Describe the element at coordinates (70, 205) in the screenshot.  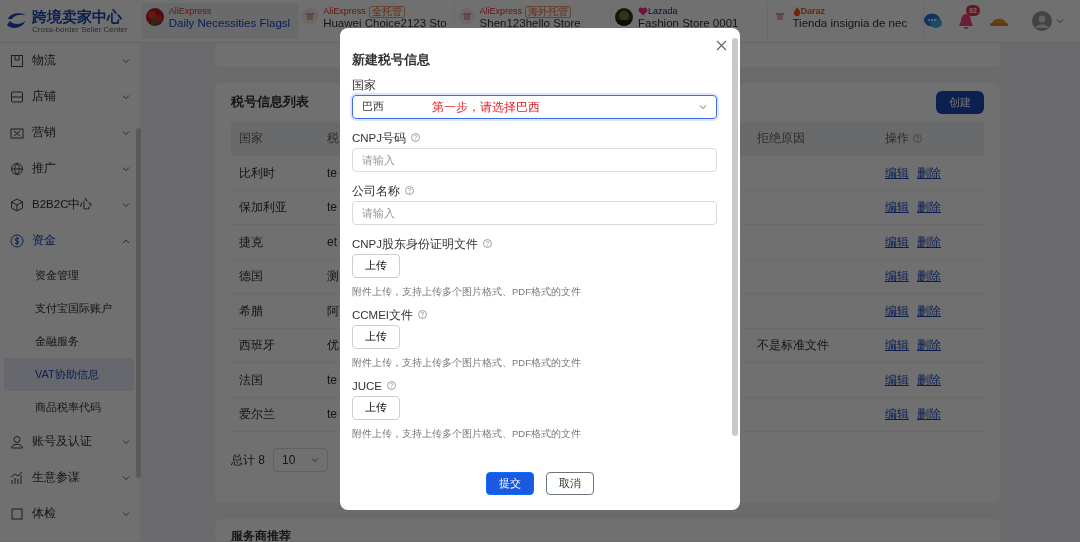
I see `sidebar-item: B2B2C中心` at that location.